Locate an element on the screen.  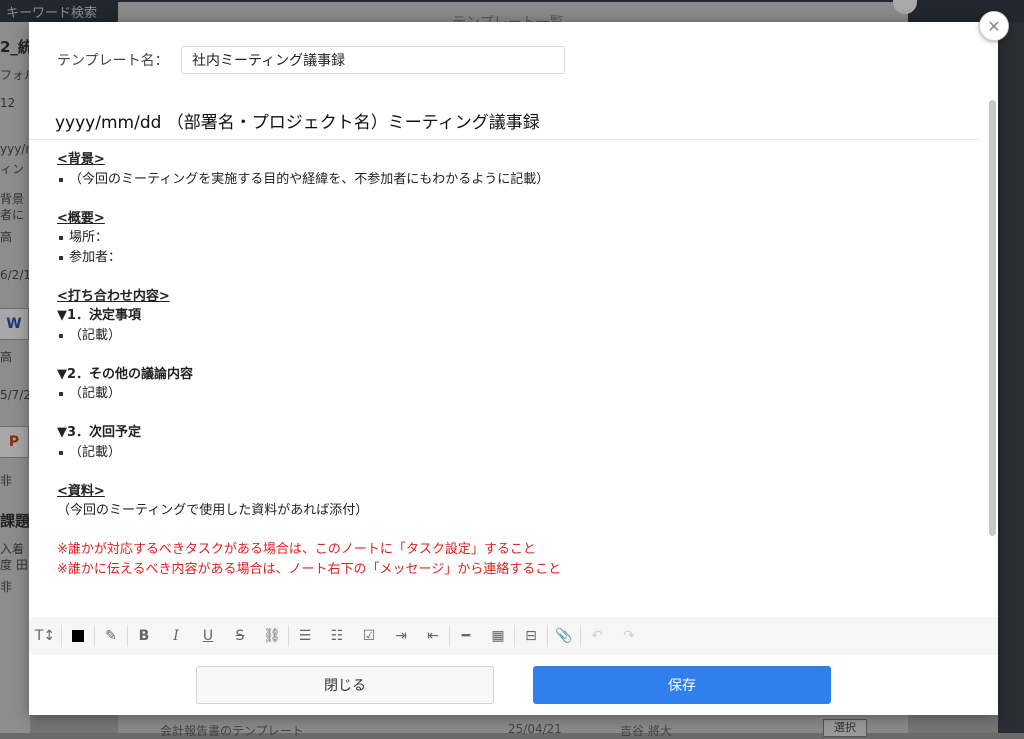
bold-icon: B is located at coordinates (144, 636).